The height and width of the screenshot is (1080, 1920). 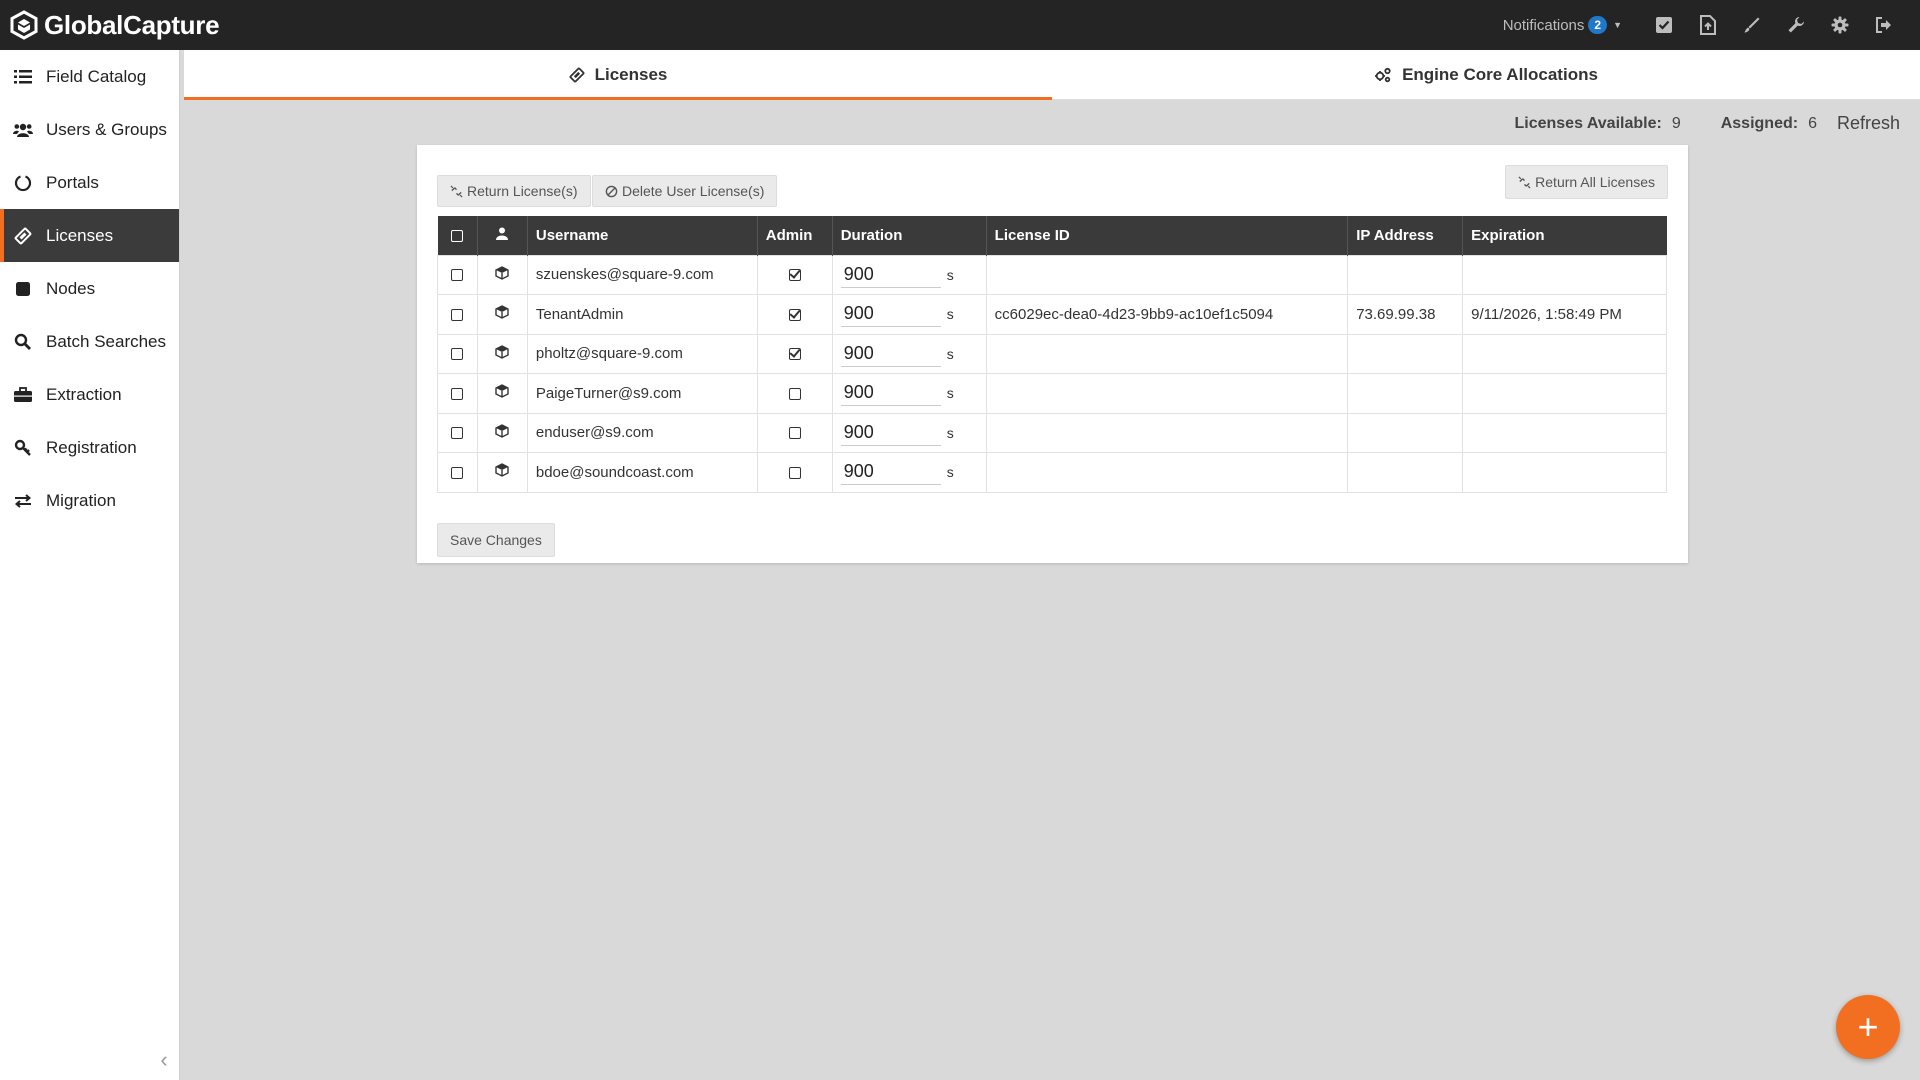 What do you see at coordinates (23, 448) in the screenshot?
I see `key-icon` at bounding box center [23, 448].